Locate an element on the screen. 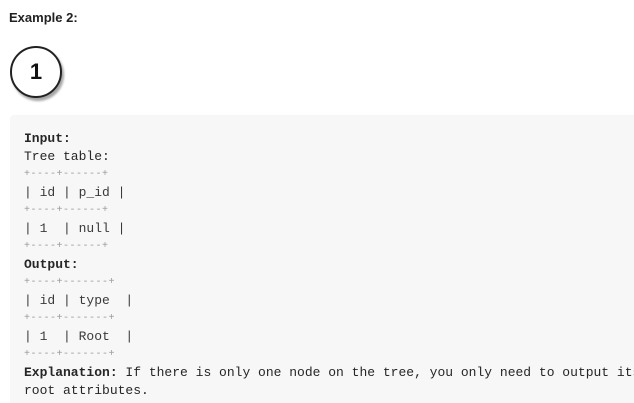 This screenshot has height=403, width=634. input-table-header-row: | id | p_id | is located at coordinates (75, 192).